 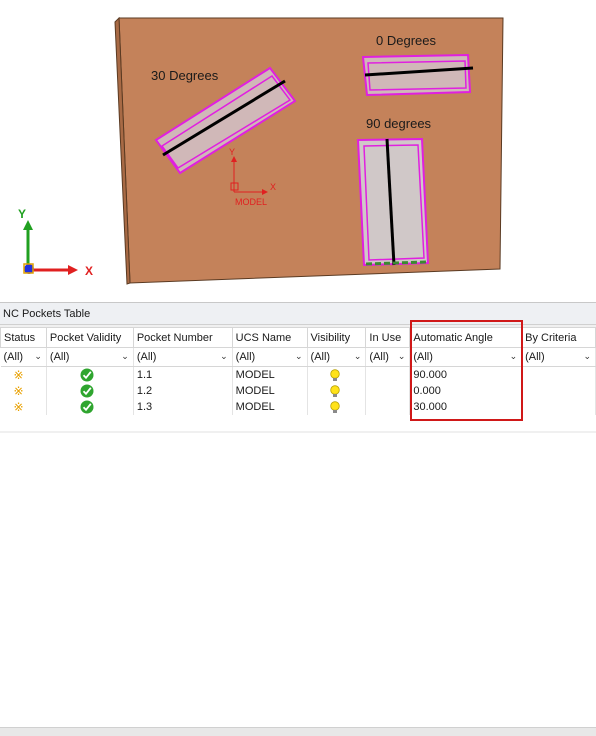 I want to click on filter-pocket-validity: (All) ⌄, so click(x=90, y=357).